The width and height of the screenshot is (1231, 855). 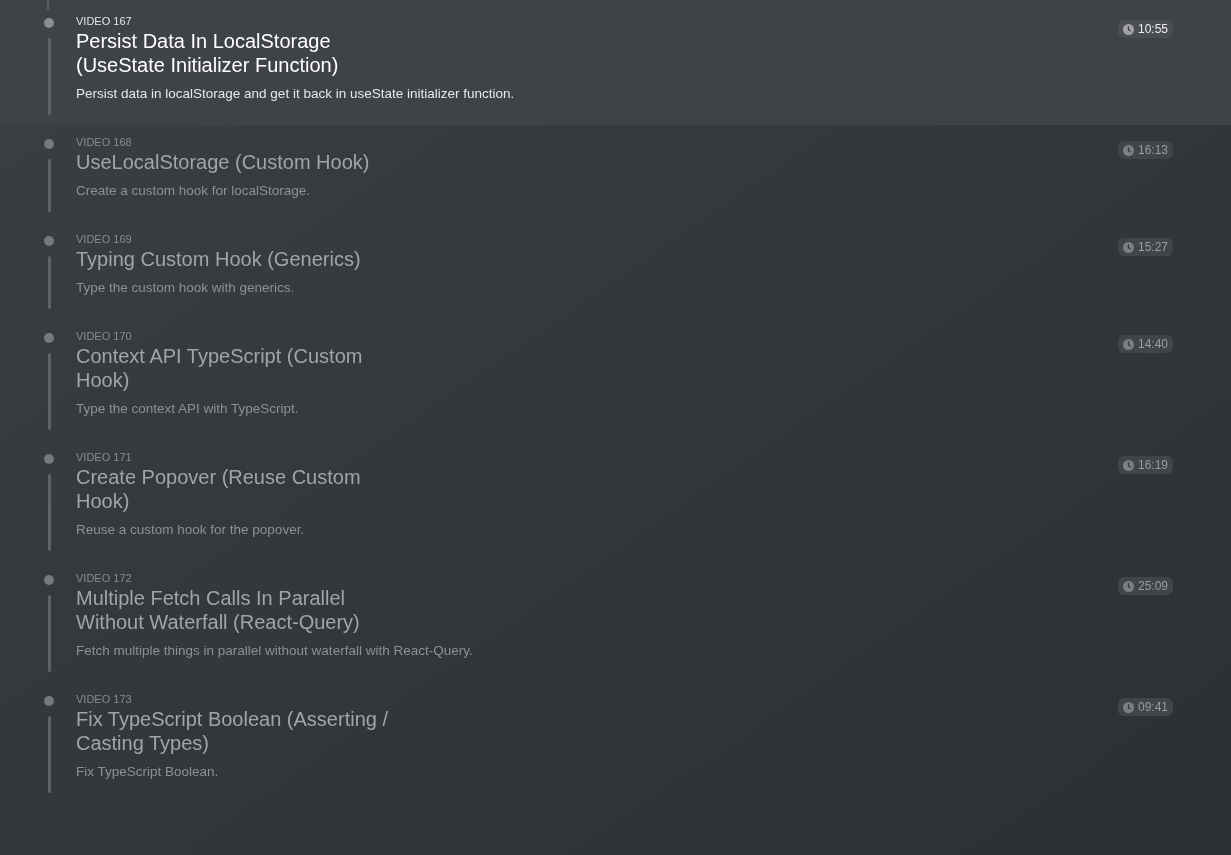 What do you see at coordinates (188, 409) in the screenshot?
I see `video-description: Type the context API with TypeScript.` at bounding box center [188, 409].